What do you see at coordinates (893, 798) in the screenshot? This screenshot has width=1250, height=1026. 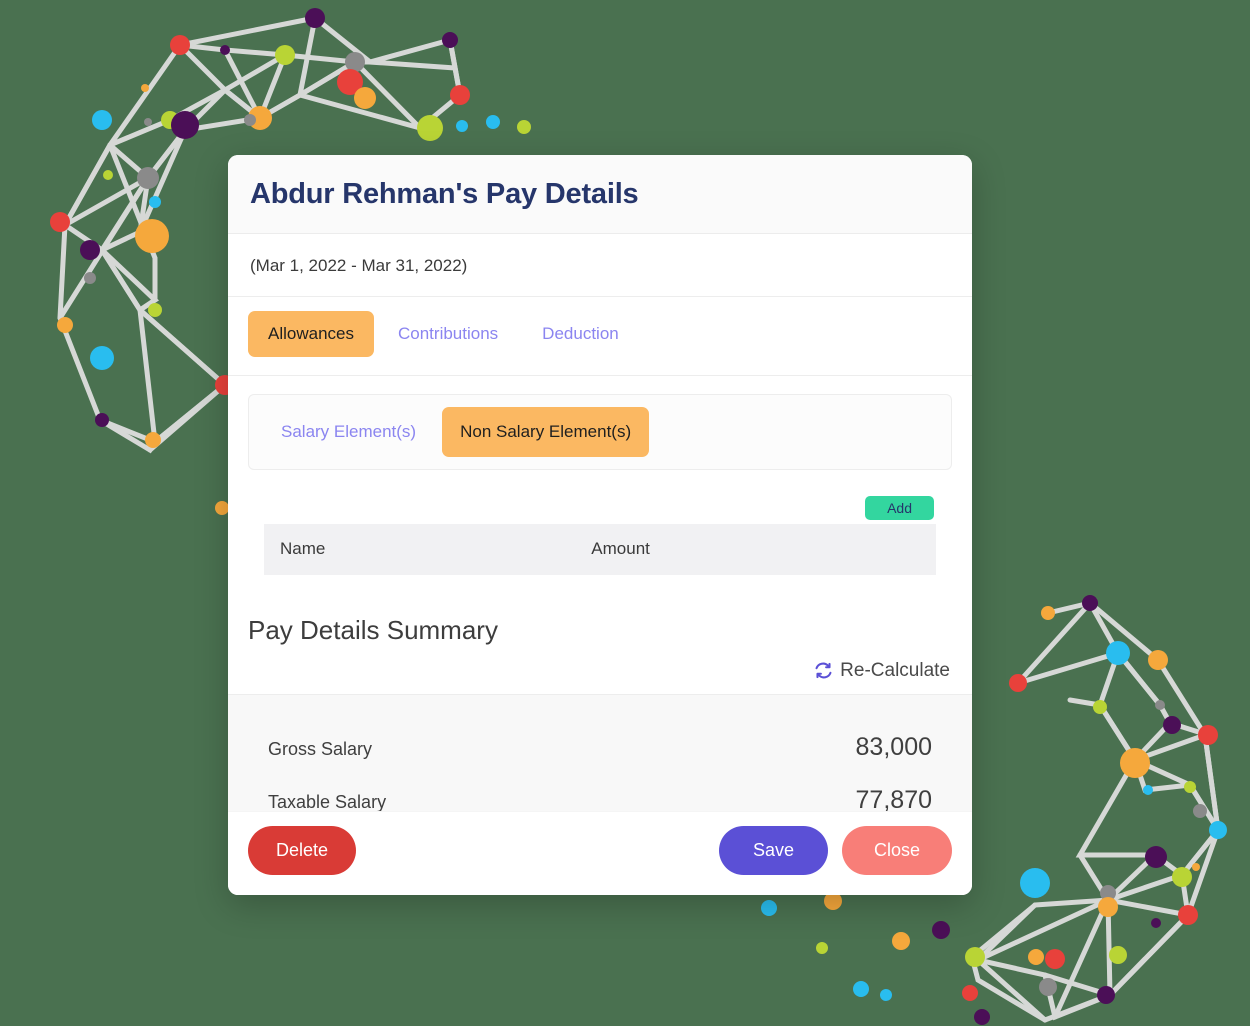 I see `summary-value: 77,870` at bounding box center [893, 798].